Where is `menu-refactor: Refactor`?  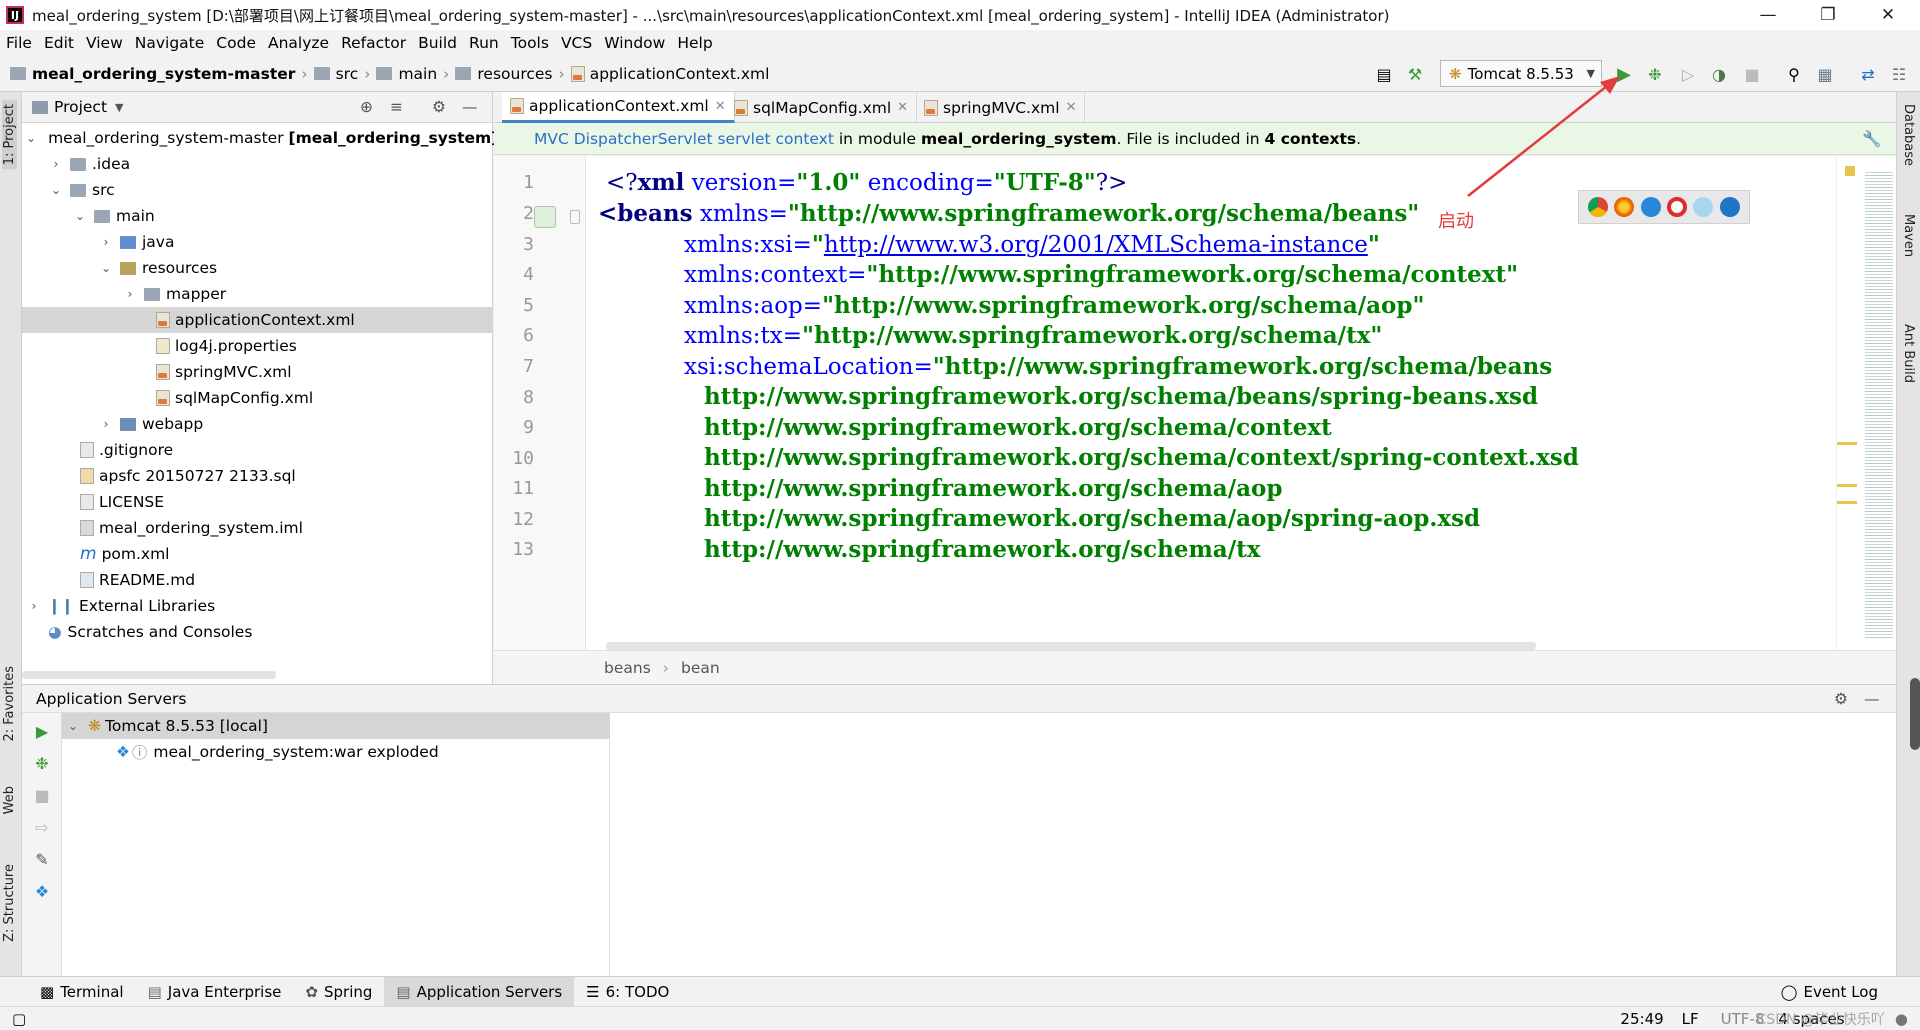
menu-refactor: Refactor is located at coordinates (373, 43).